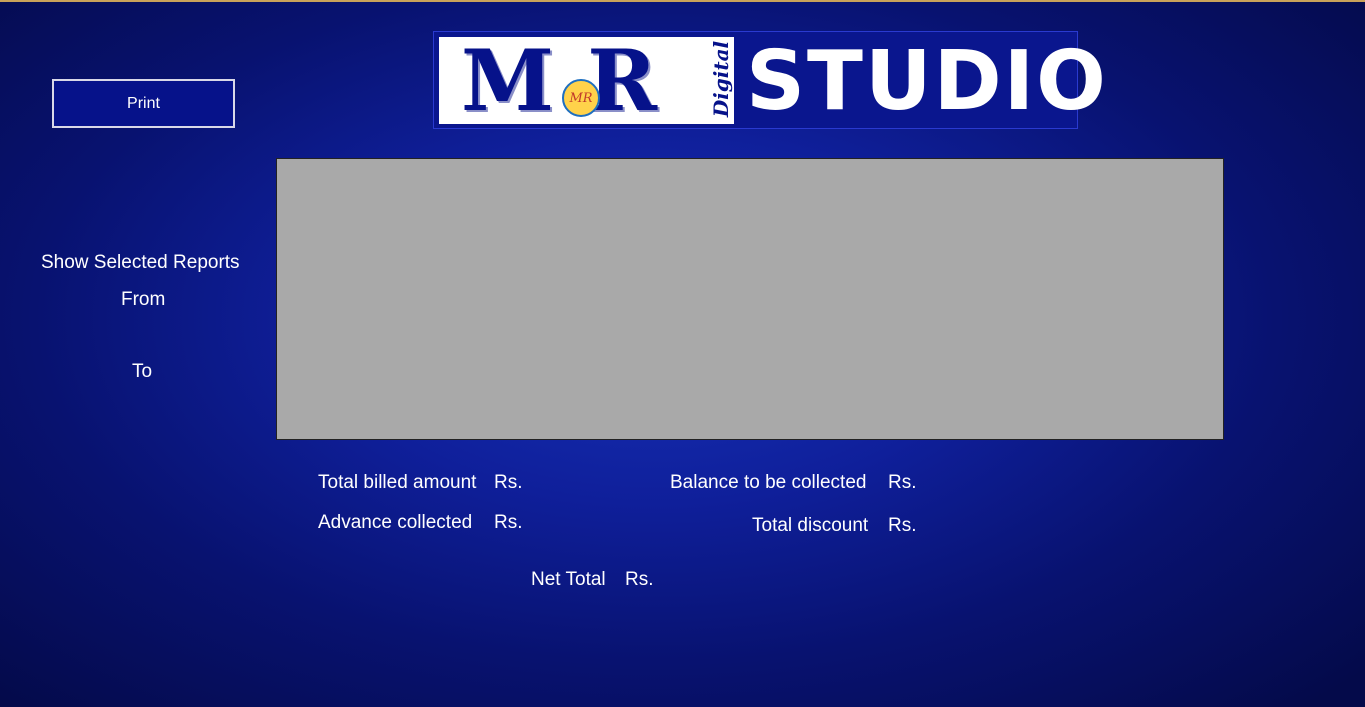  Describe the element at coordinates (902, 525) in the screenshot. I see `total-discount-currency: Rs.` at that location.